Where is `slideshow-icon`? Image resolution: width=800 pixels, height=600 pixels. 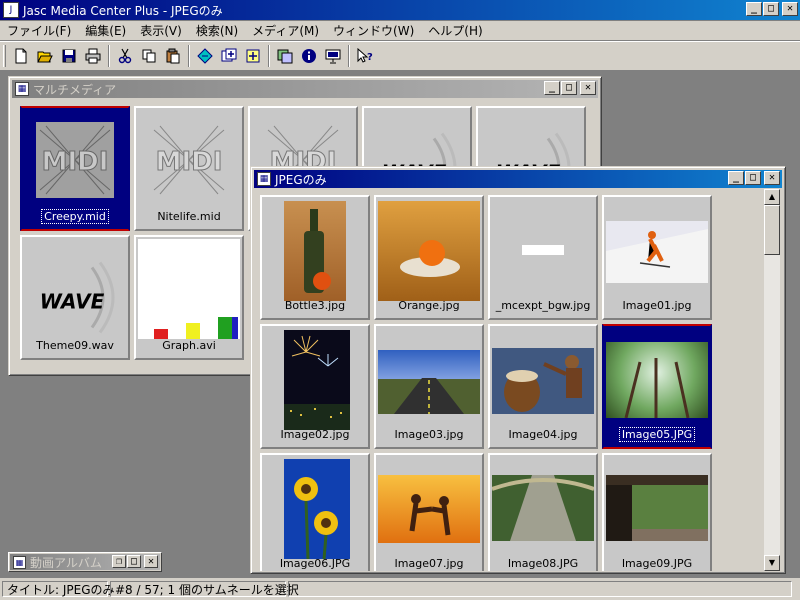 slideshow-icon is located at coordinates (285, 56).